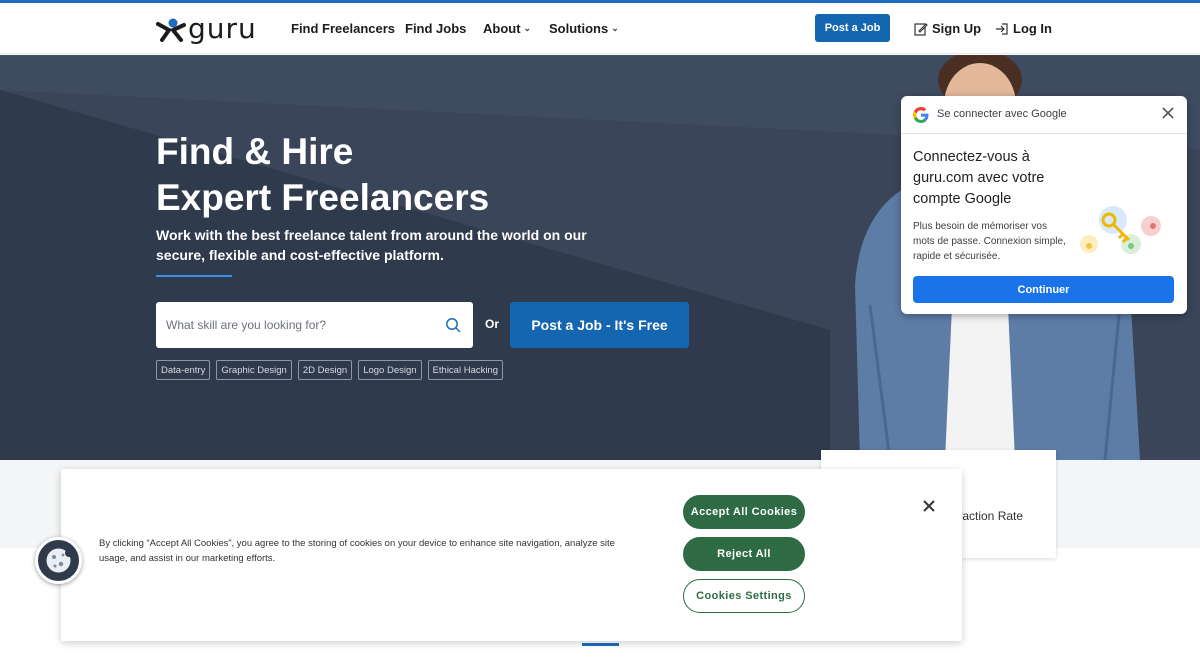 Image resolution: width=1200 pixels, height=665 pixels. What do you see at coordinates (453, 325) in the screenshot?
I see `search-icon` at bounding box center [453, 325].